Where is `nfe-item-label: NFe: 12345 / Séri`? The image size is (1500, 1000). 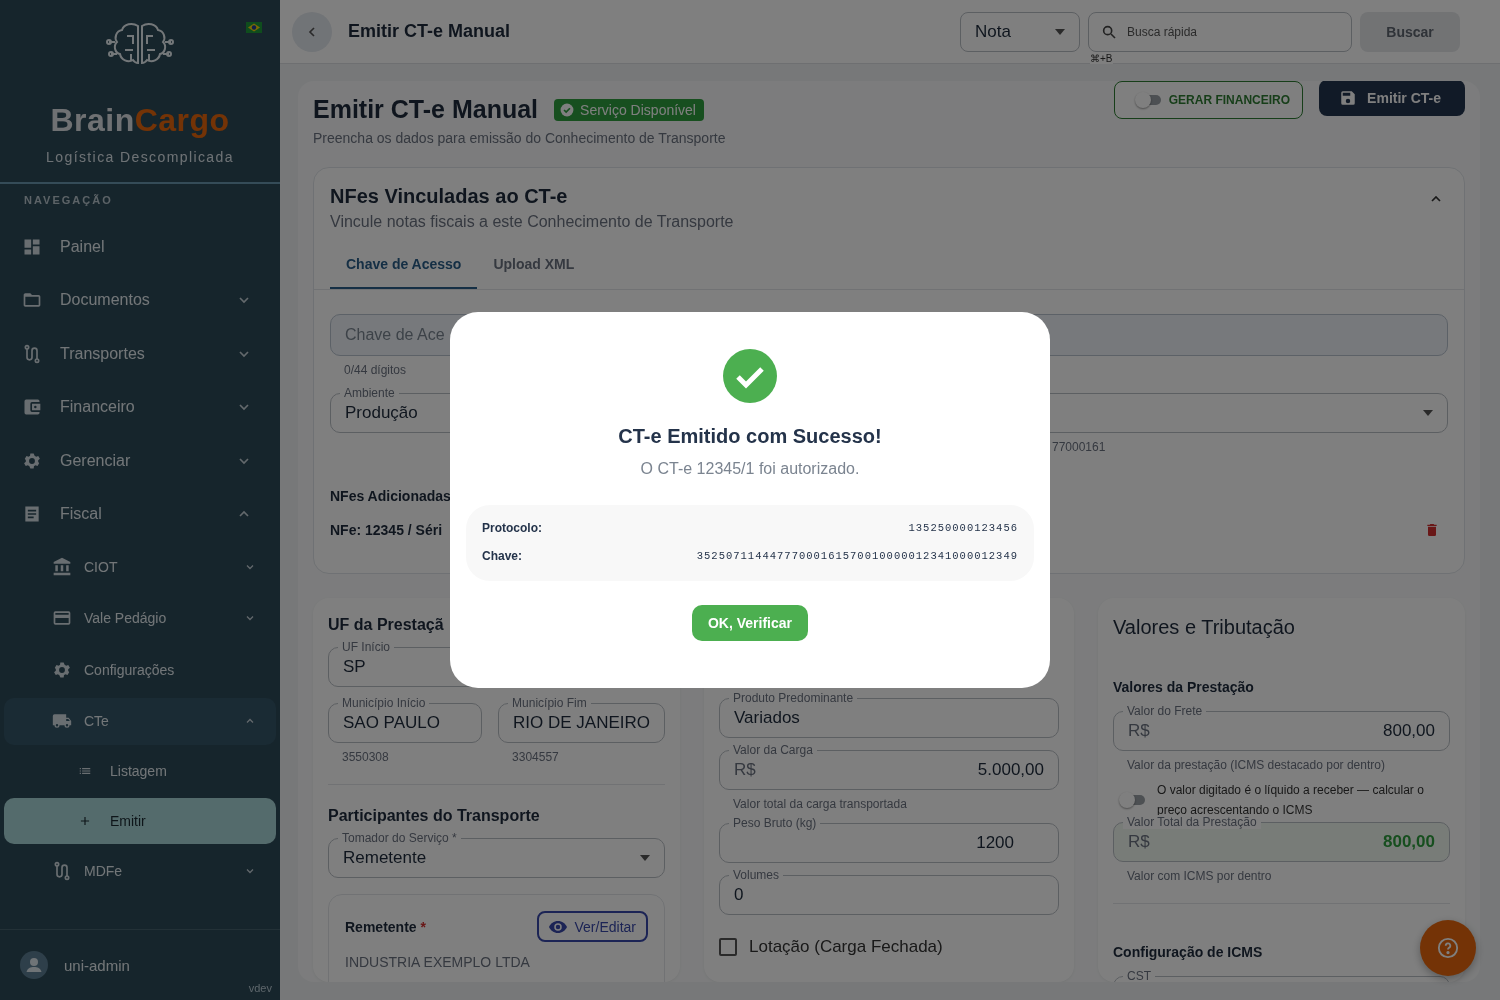 nfe-item-label: NFe: 12345 / Séri is located at coordinates (386, 530).